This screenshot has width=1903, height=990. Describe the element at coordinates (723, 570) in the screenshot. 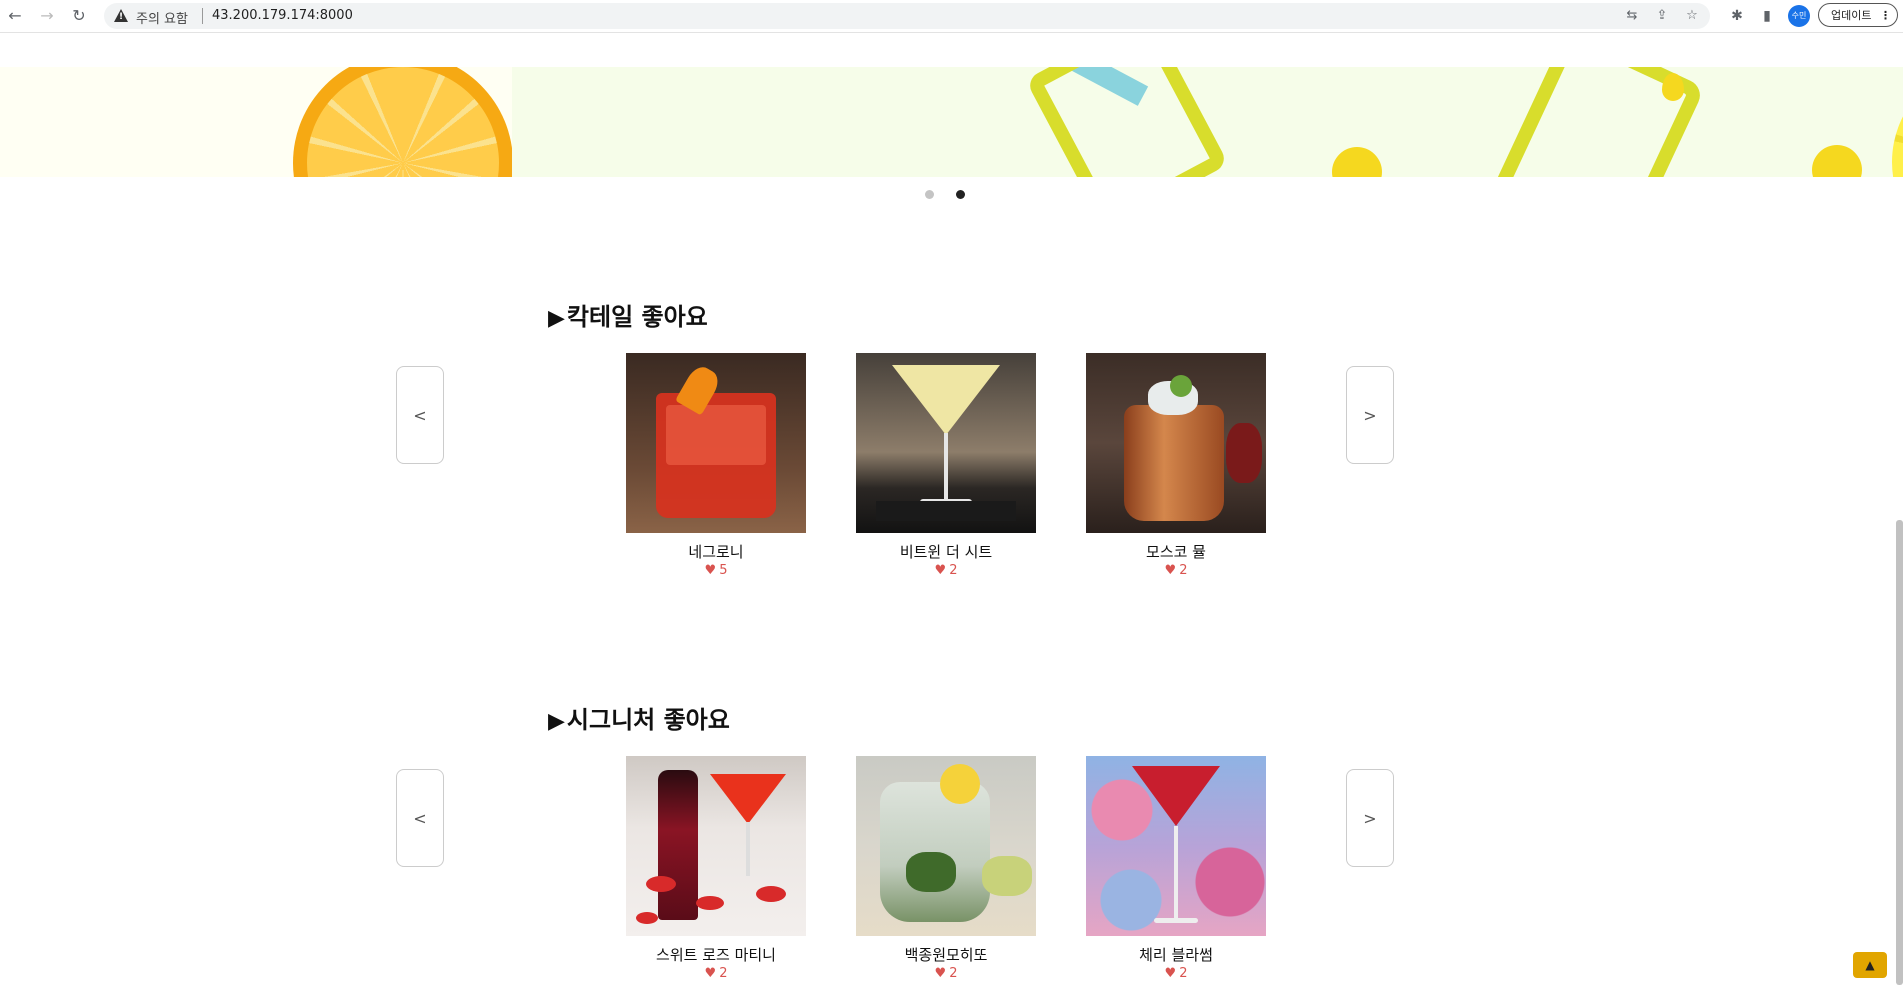

I see `like-count-value: 5` at that location.